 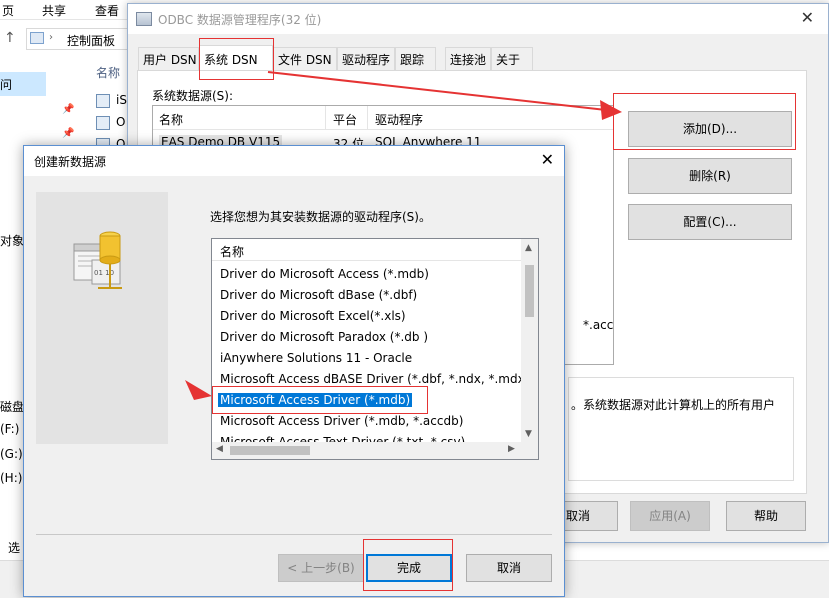 What do you see at coordinates (111, 102) in the screenshot?
I see `explorer-file-item: iS` at bounding box center [111, 102].